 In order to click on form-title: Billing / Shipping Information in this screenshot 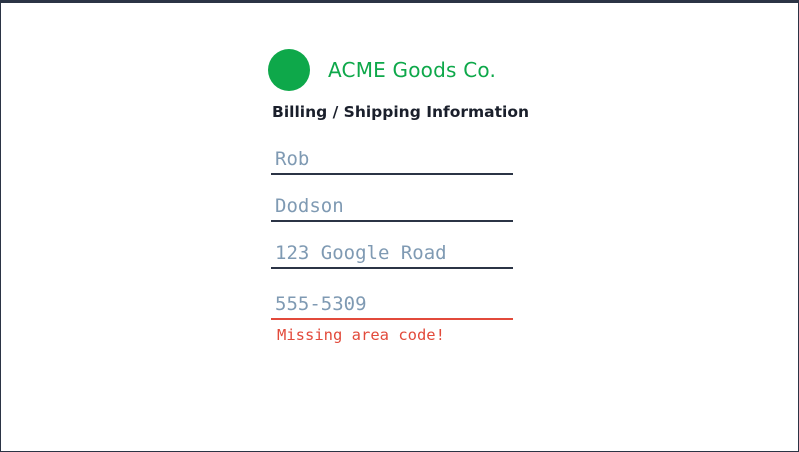, I will do `click(401, 112)`.